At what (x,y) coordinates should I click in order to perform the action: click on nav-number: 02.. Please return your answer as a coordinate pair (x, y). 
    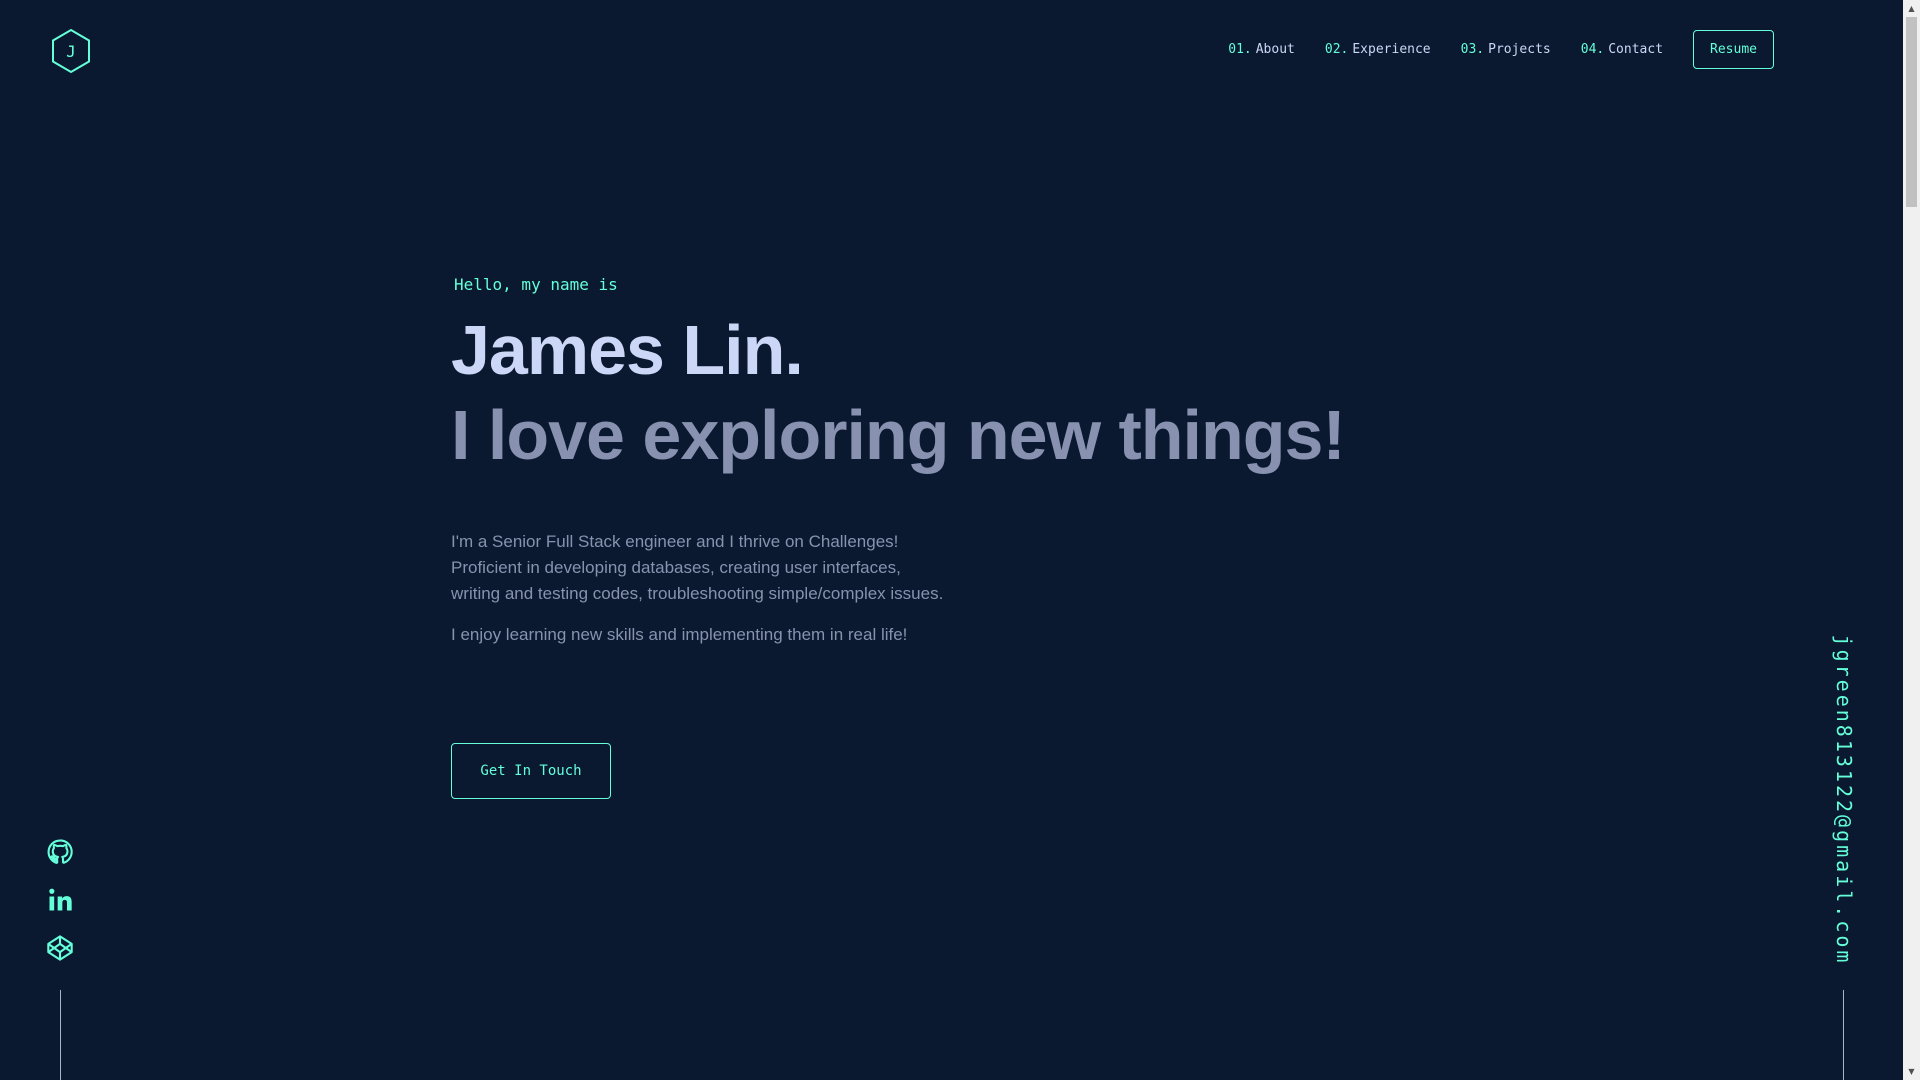
    Looking at the image, I should click on (1336, 49).